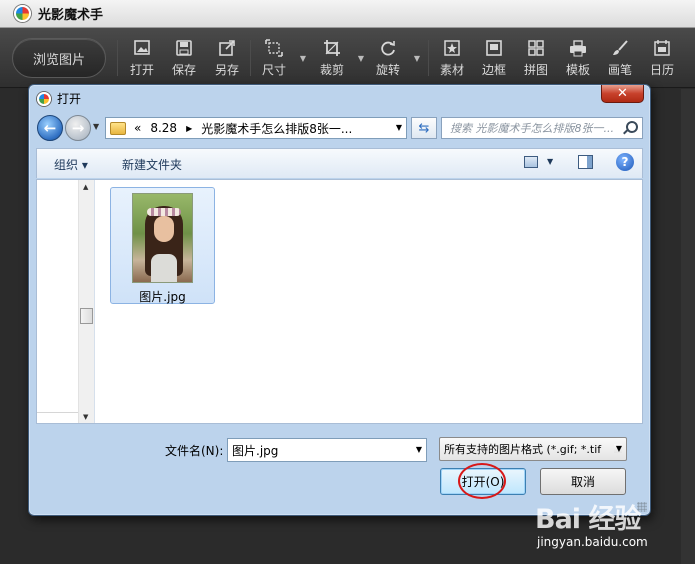  I want to click on scrollbar-thumb, so click(86, 316).